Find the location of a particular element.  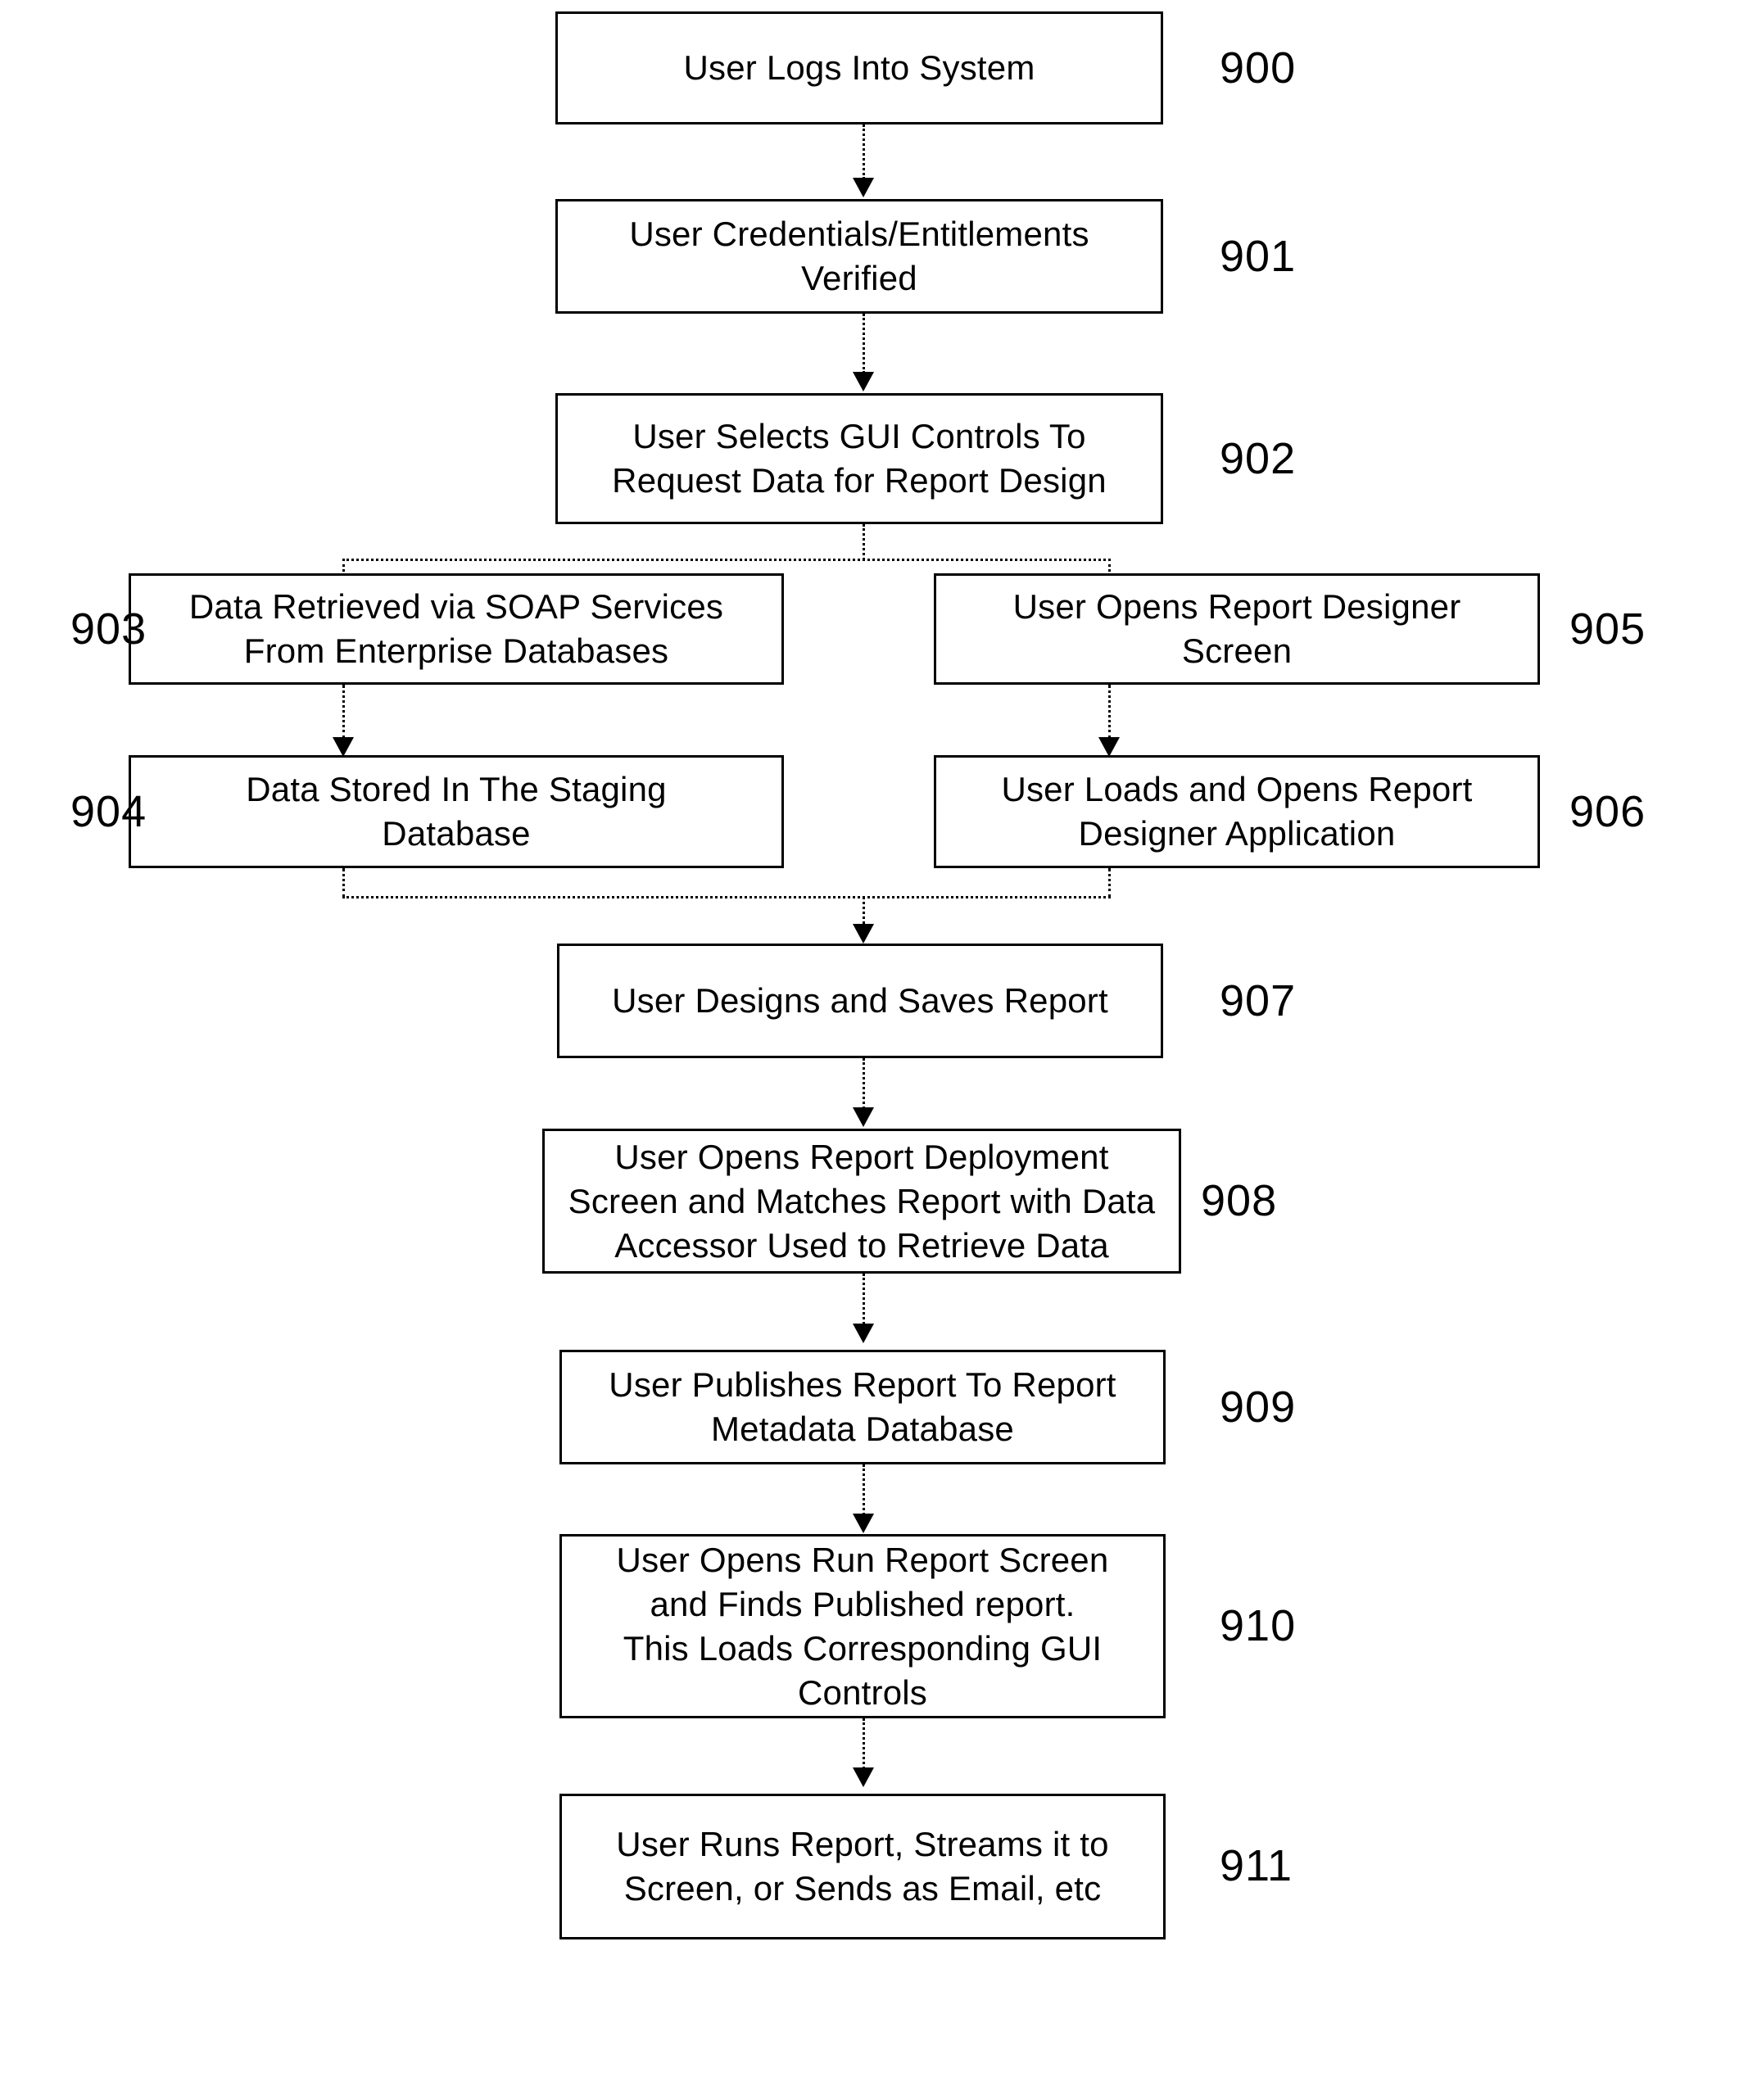

flow-ref-906: 906 is located at coordinates (1607, 812).